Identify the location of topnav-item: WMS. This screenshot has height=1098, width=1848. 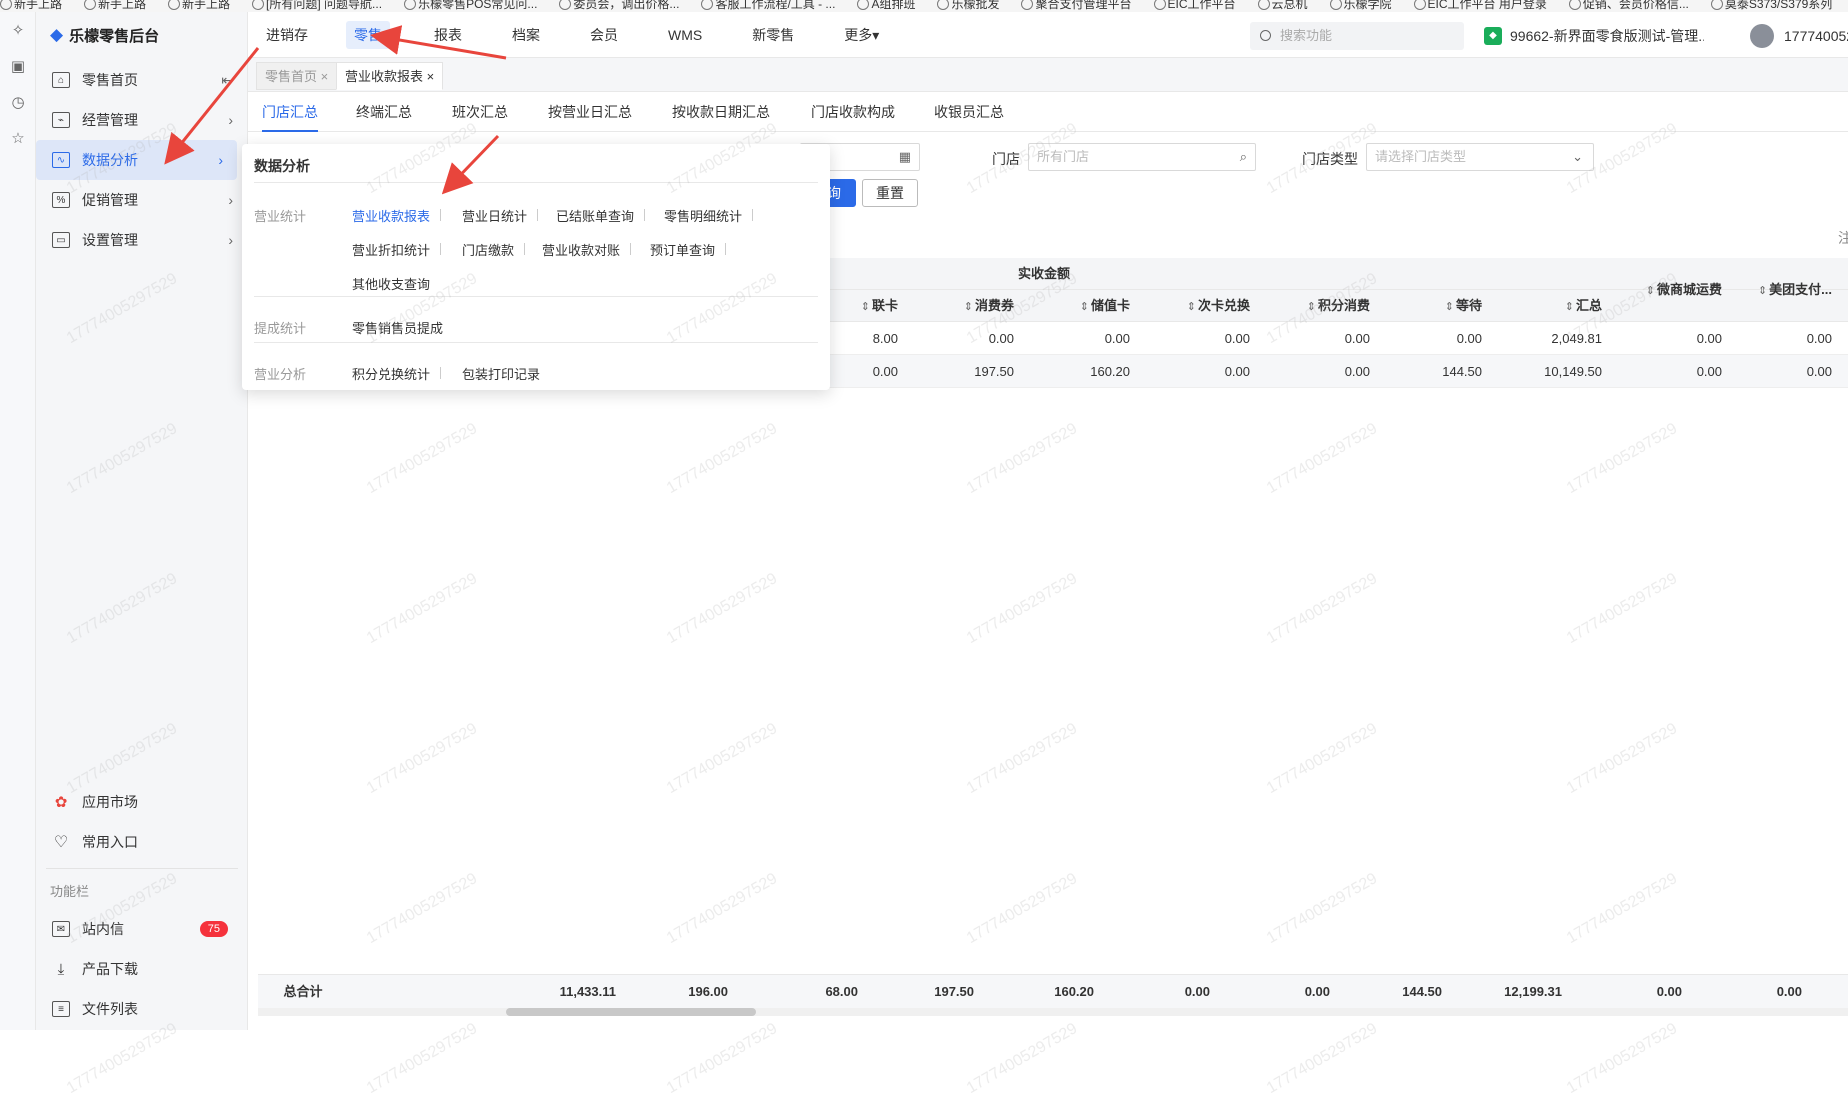
(685, 35).